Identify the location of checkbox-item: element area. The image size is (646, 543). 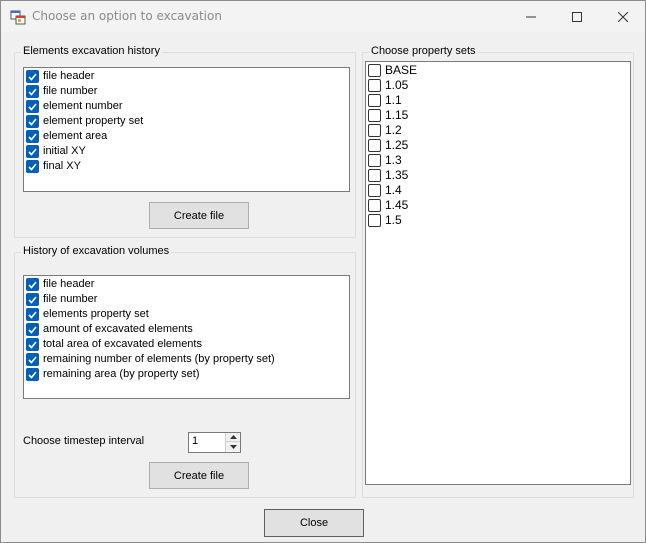
(66, 136).